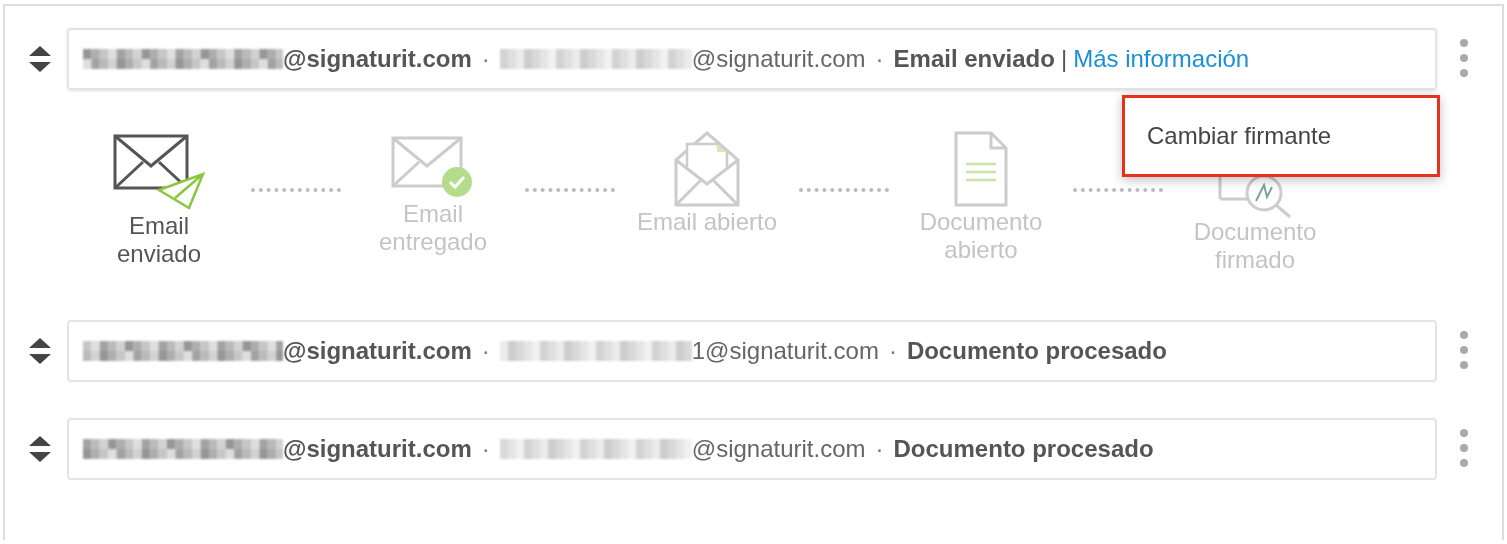 This screenshot has width=1507, height=544. Describe the element at coordinates (1161, 59) in the screenshot. I see `more-info-link: Más información` at that location.